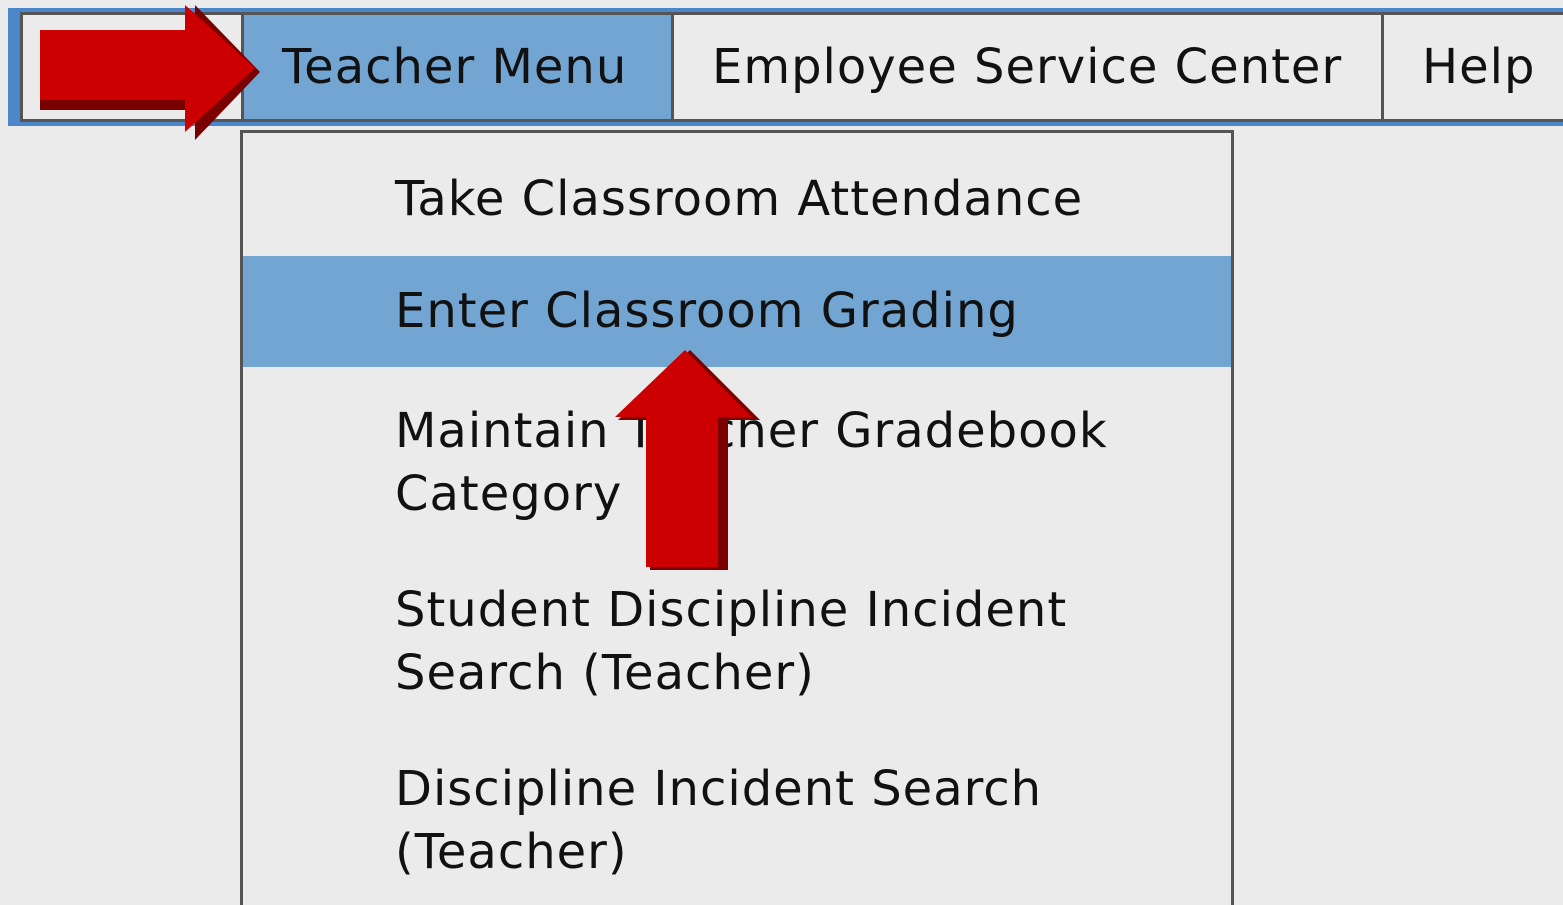 The width and height of the screenshot is (1563, 905). I want to click on dropdown-item-discipline-incident-search: Discipline Incident Search (Teacher), so click(737, 821).